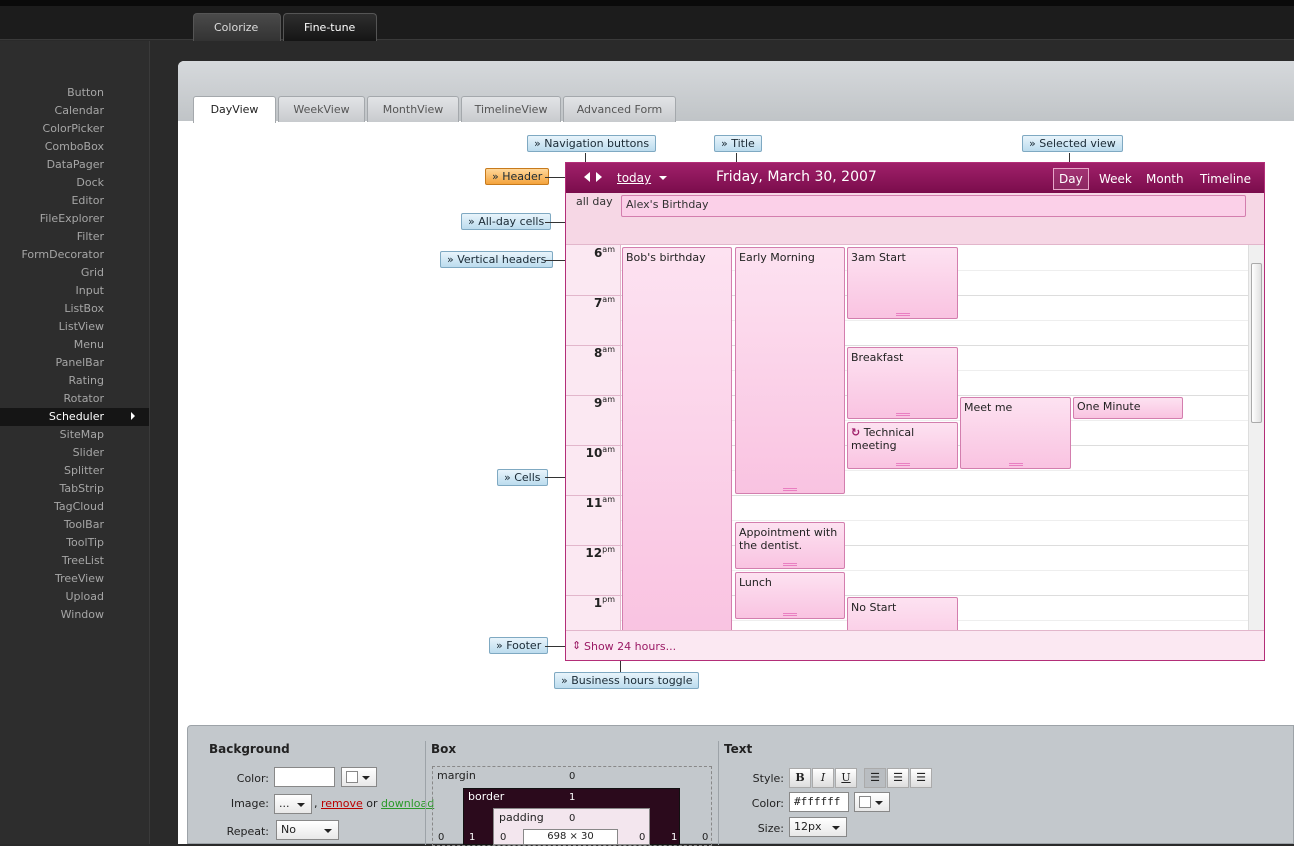  Describe the element at coordinates (619, 109) in the screenshot. I see `tab-advanced-form: Advanced Form` at that location.